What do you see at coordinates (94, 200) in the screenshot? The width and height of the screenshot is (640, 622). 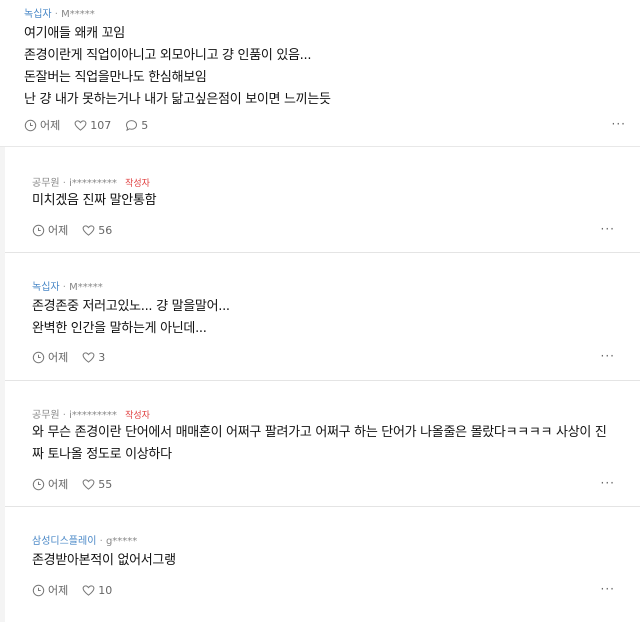 I see `reply-line: 미치겠음 진짜 말안통함` at bounding box center [94, 200].